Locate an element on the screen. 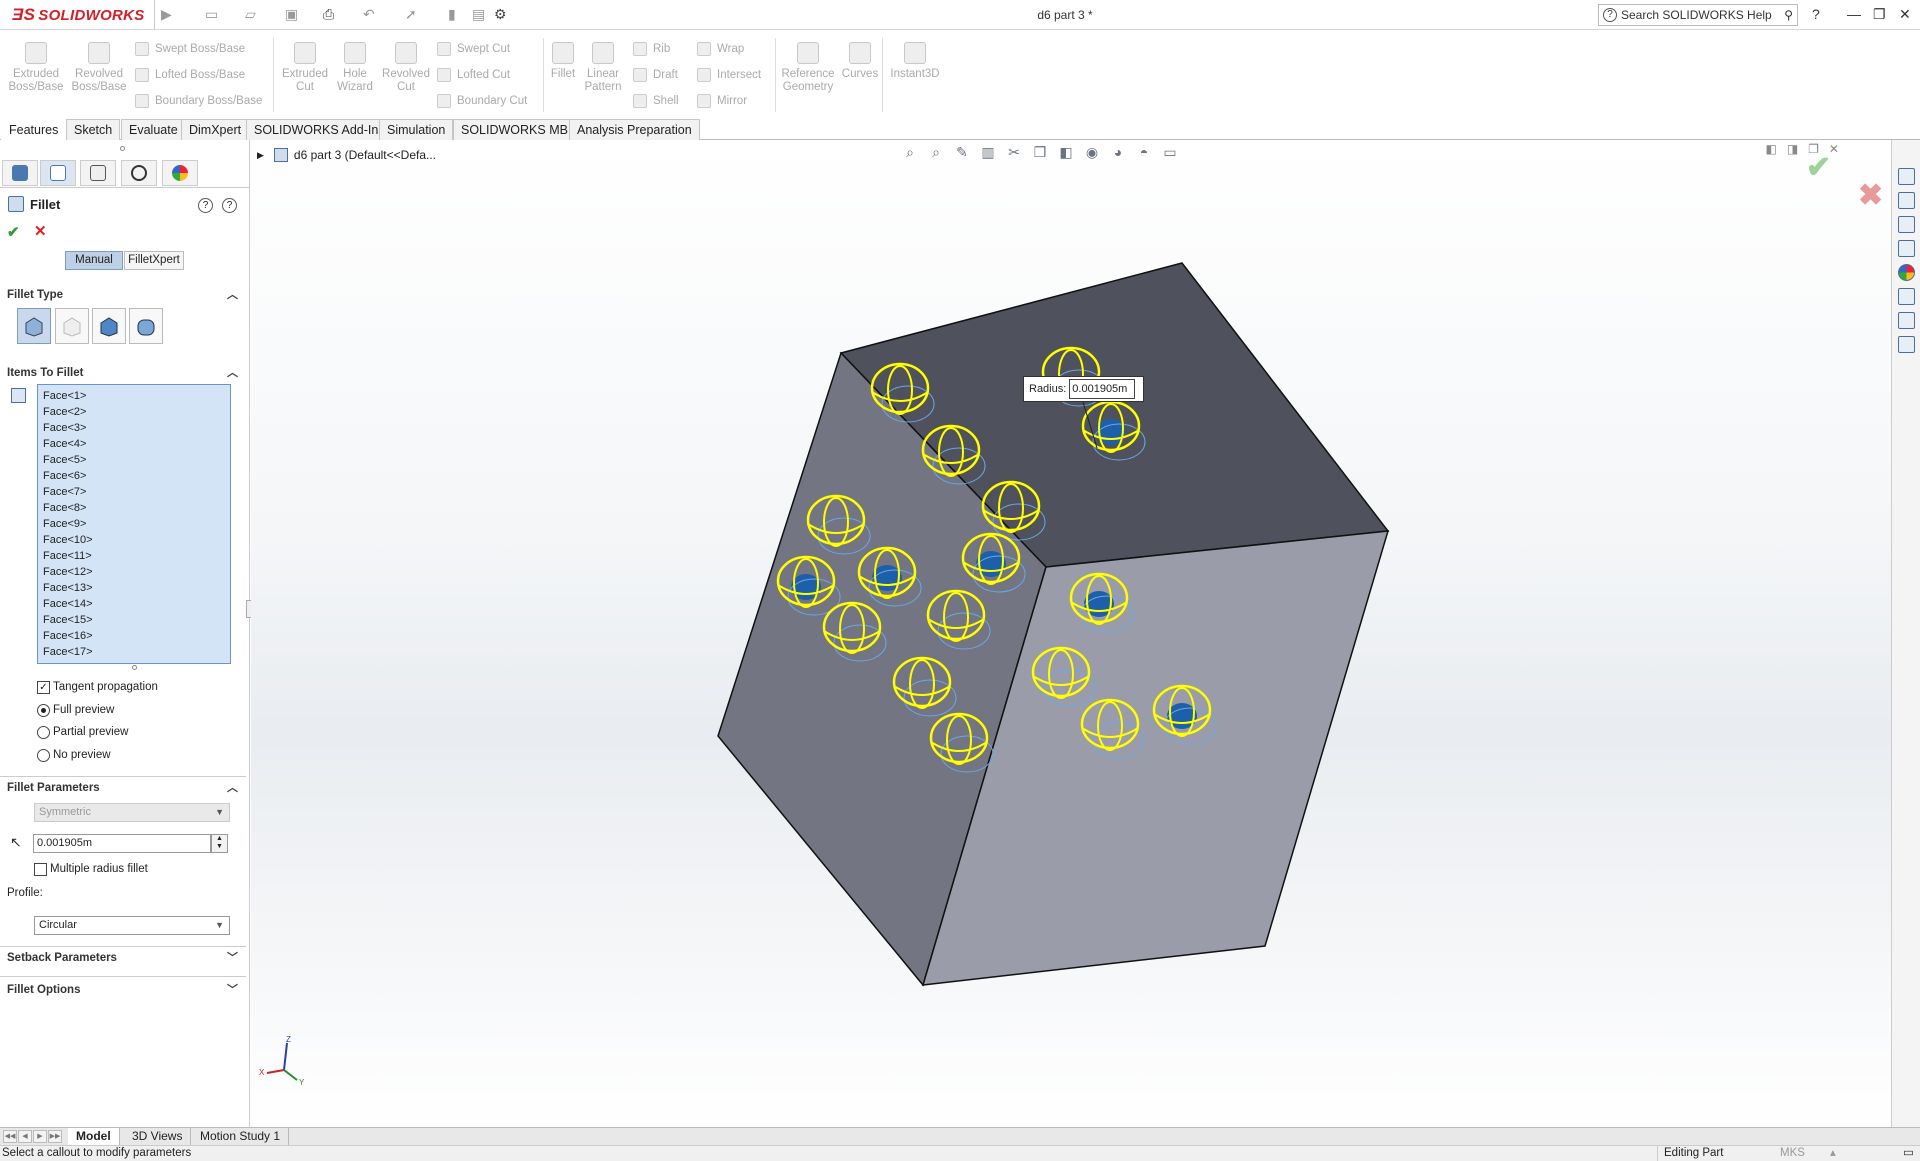 This screenshot has height=1161, width=1920. display-manager-tab is located at coordinates (180, 173).